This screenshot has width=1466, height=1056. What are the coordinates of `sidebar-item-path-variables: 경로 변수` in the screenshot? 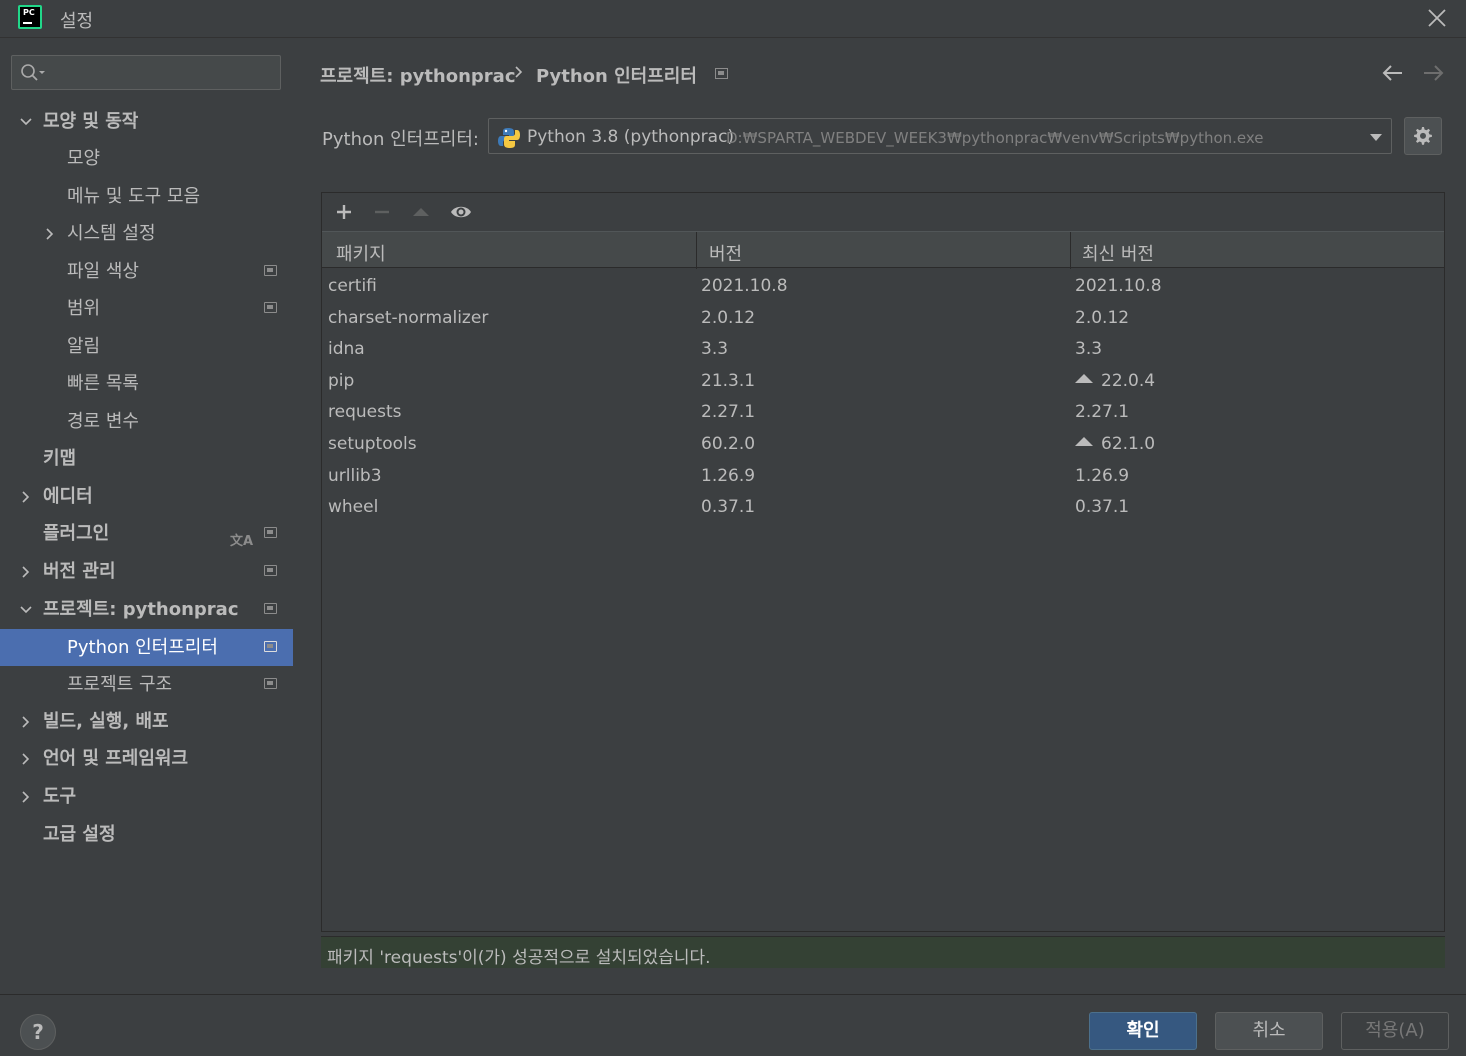 It's located at (146, 421).